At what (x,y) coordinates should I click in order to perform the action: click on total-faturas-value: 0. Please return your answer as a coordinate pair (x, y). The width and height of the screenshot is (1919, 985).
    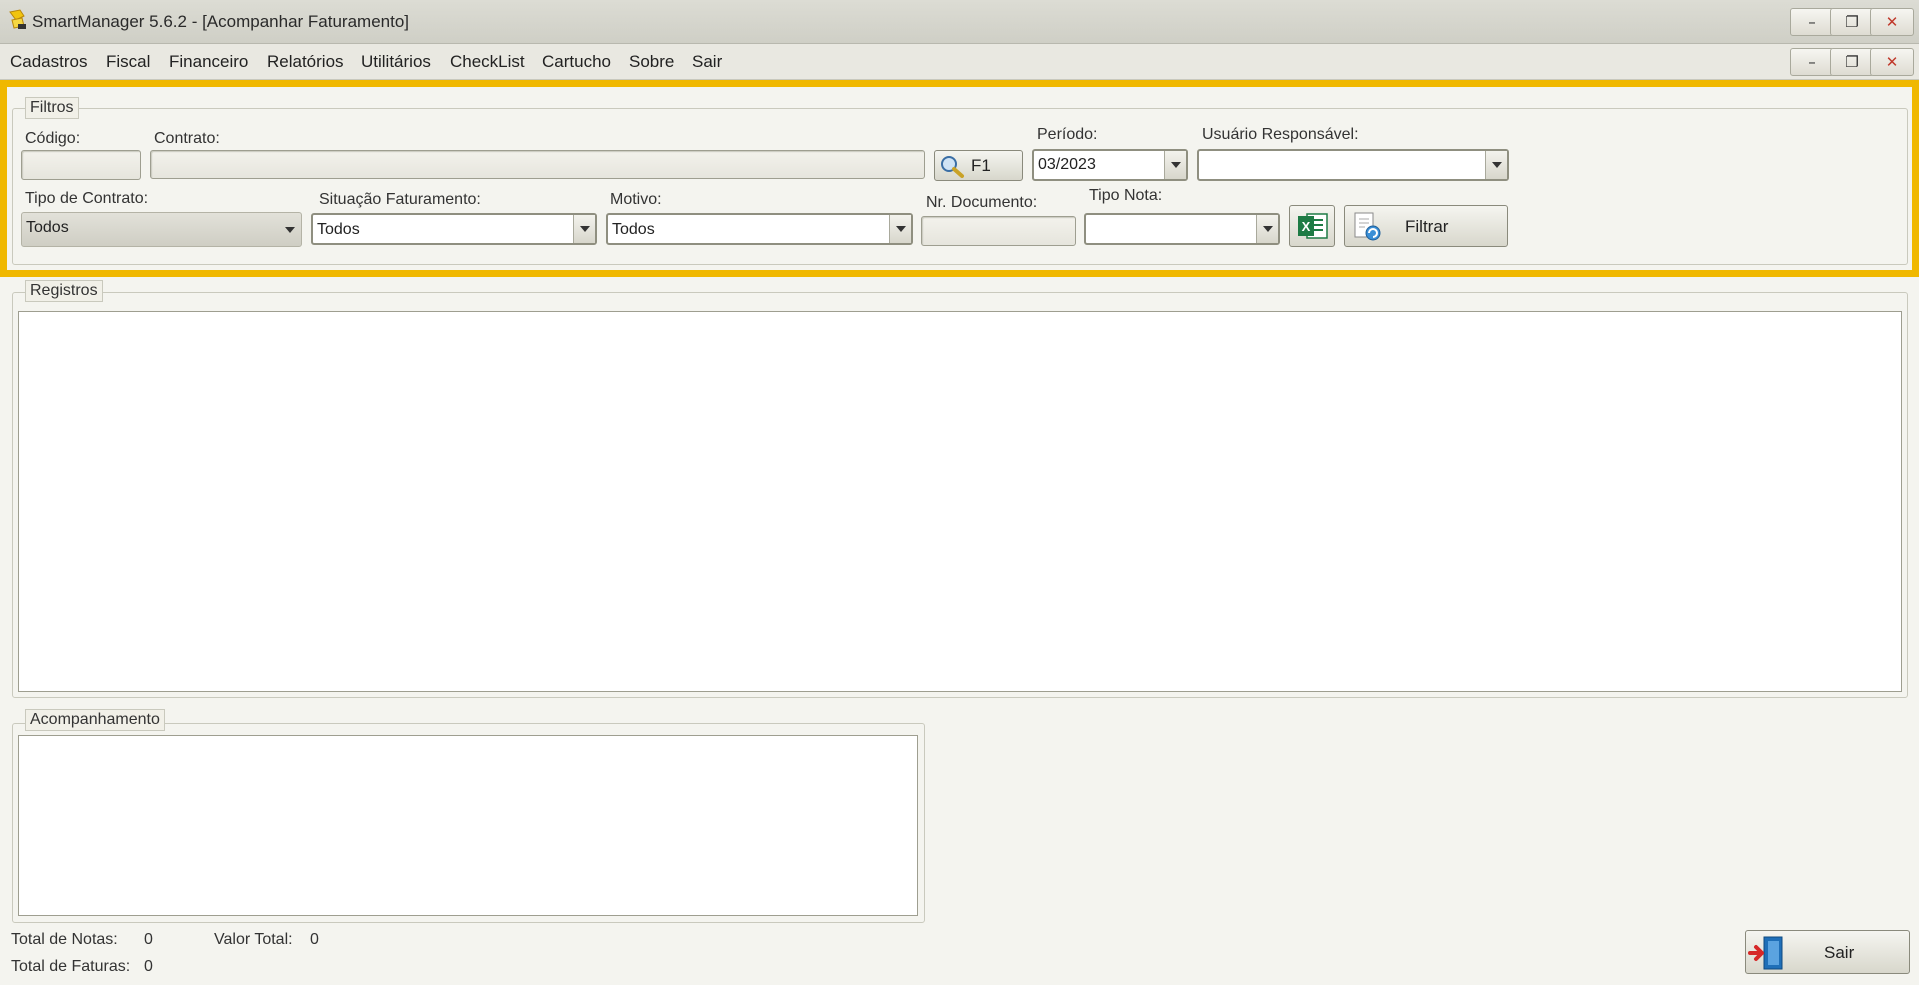
    Looking at the image, I should click on (148, 966).